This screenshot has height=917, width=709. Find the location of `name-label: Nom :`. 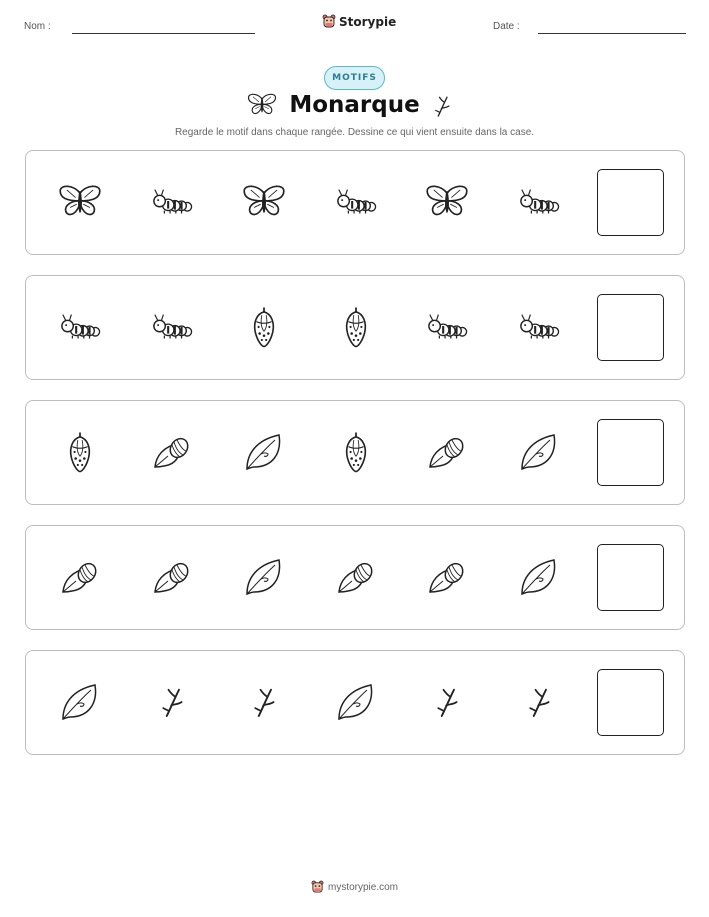

name-label: Nom : is located at coordinates (37, 26).